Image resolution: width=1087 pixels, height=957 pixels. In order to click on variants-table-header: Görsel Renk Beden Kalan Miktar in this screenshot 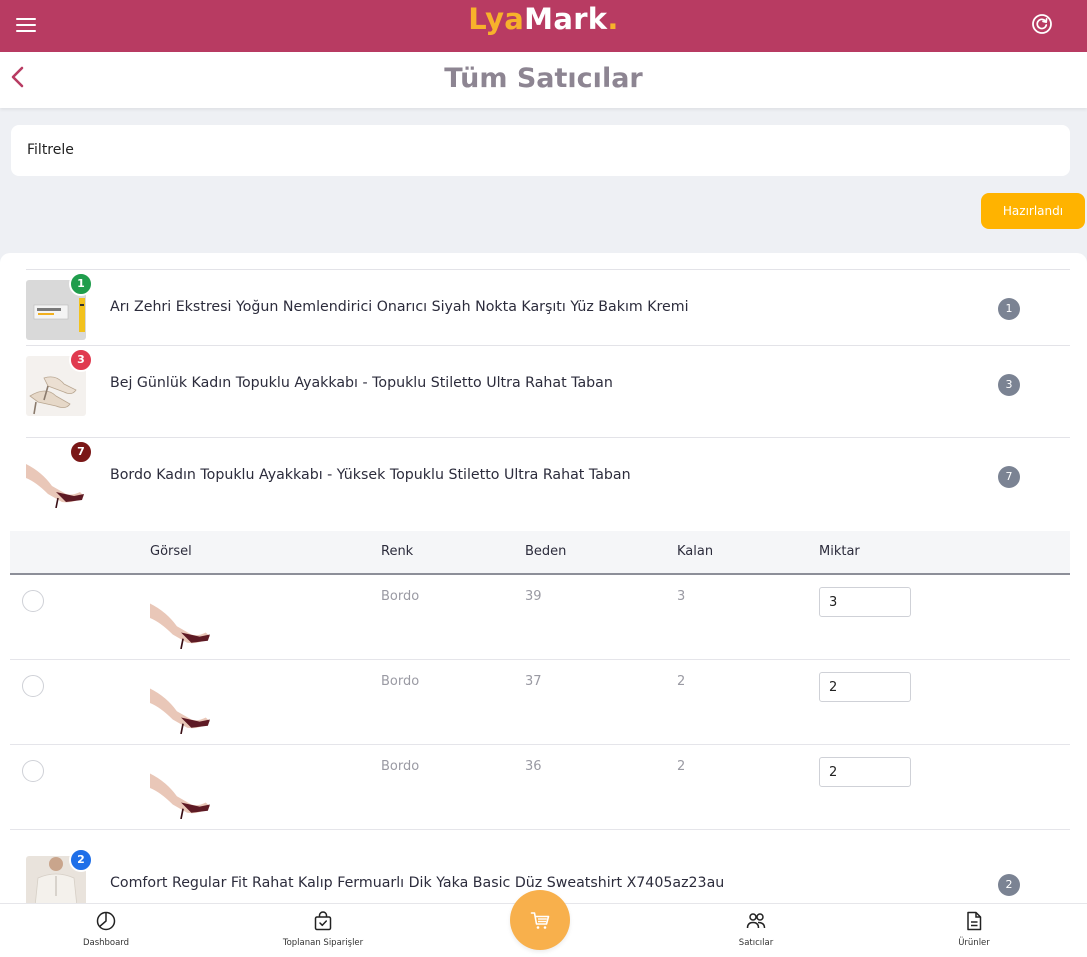, I will do `click(540, 553)`.